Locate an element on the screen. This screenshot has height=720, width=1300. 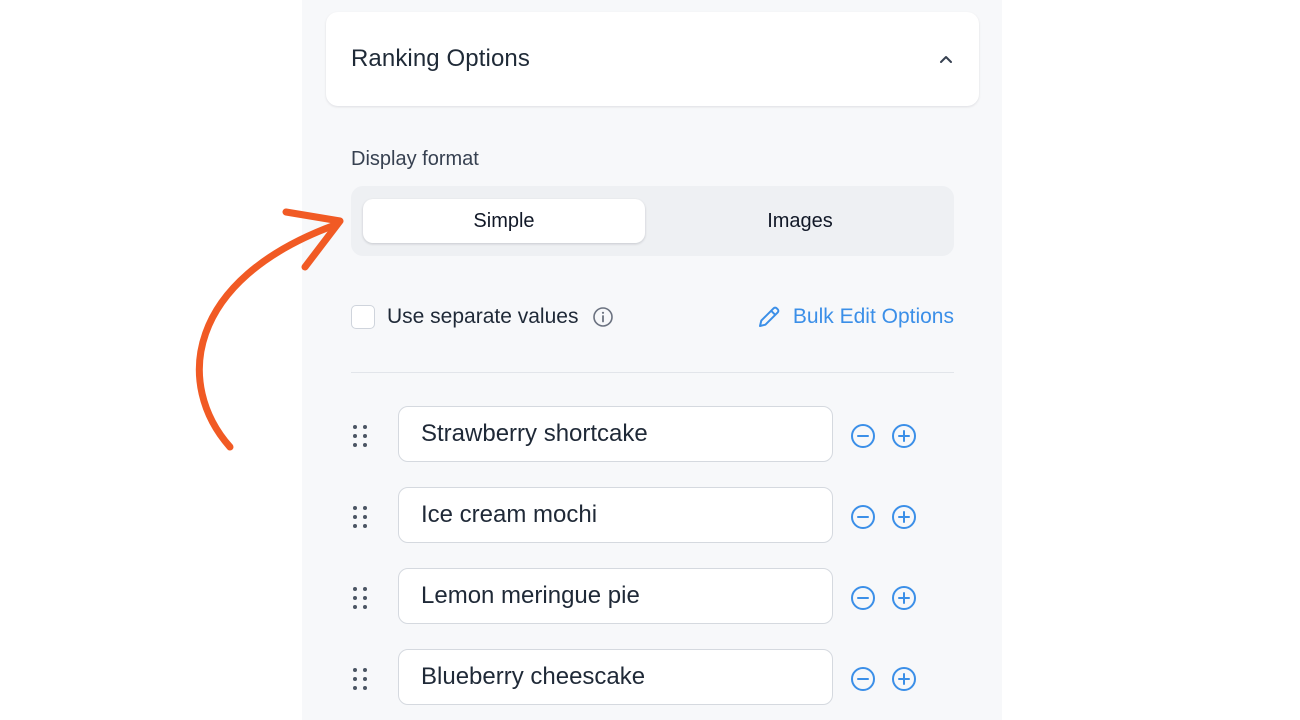
pencil-icon is located at coordinates (769, 317).